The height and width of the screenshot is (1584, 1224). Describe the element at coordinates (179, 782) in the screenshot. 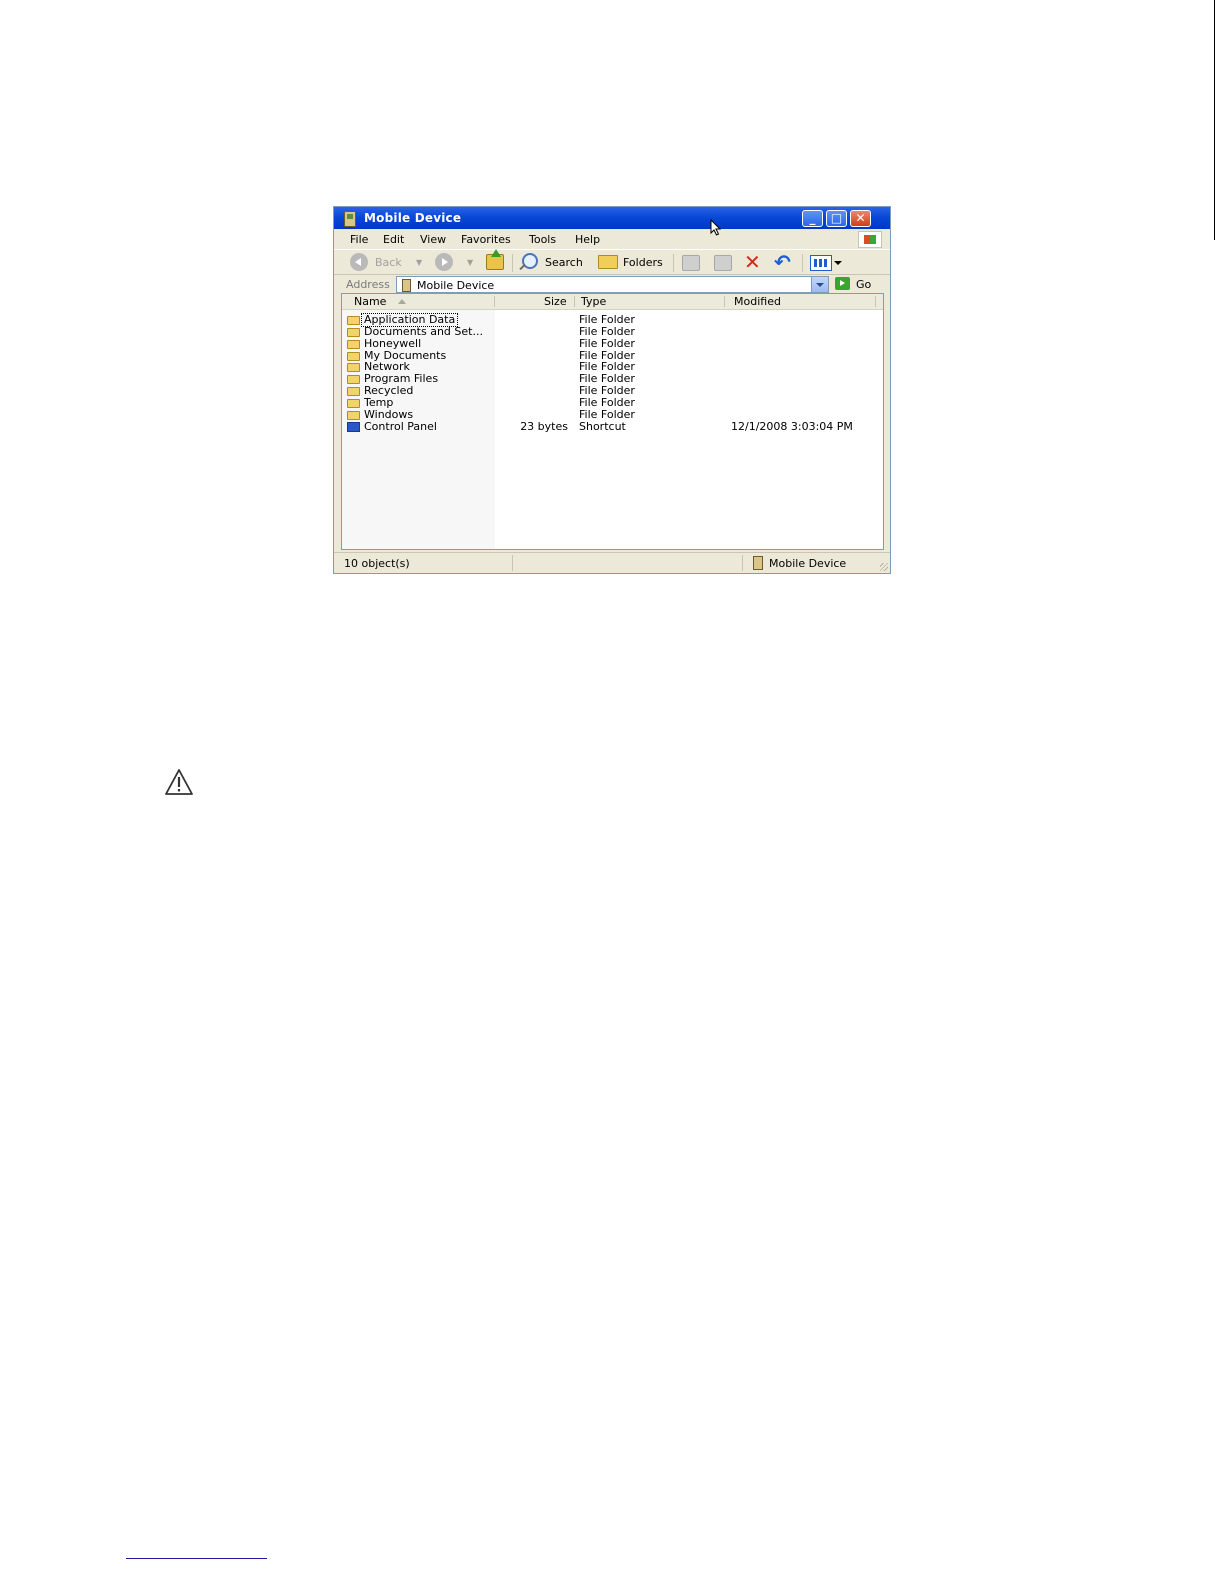

I see `warning-icon` at that location.